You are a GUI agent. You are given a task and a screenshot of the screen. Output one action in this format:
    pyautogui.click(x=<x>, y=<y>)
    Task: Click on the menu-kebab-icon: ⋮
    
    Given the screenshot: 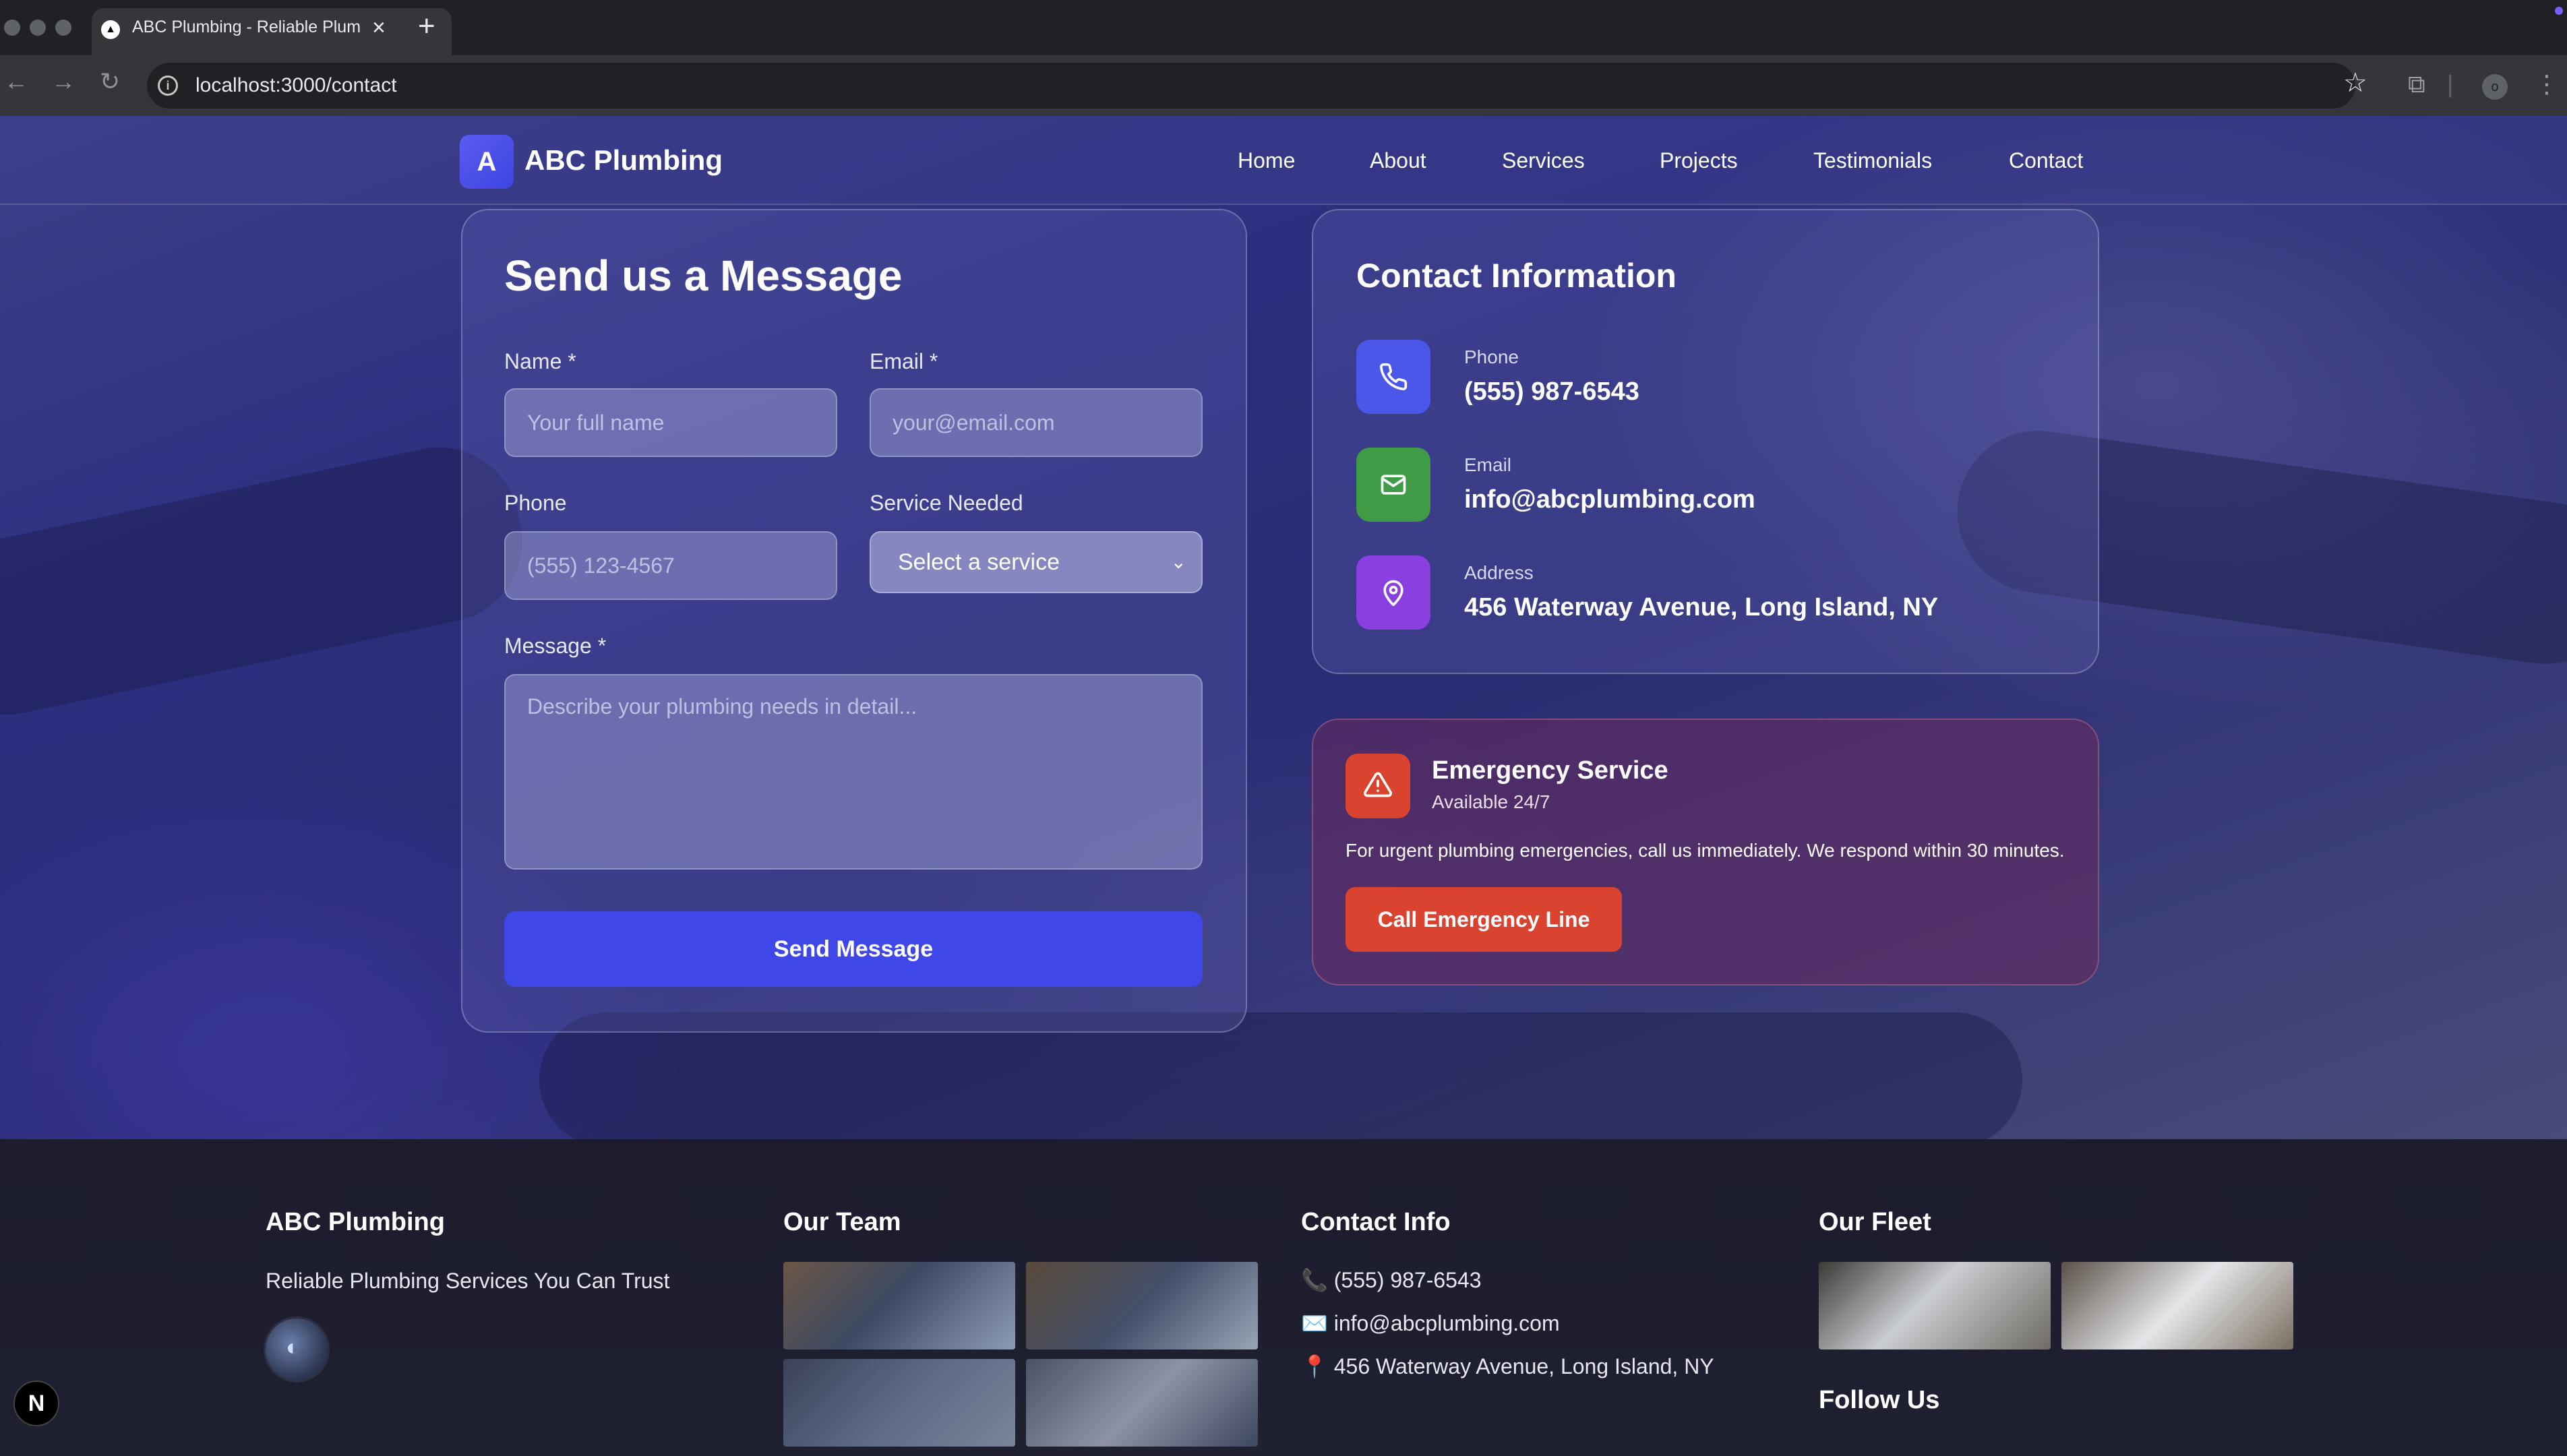 What is the action you would take?
    pyautogui.click(x=2547, y=84)
    